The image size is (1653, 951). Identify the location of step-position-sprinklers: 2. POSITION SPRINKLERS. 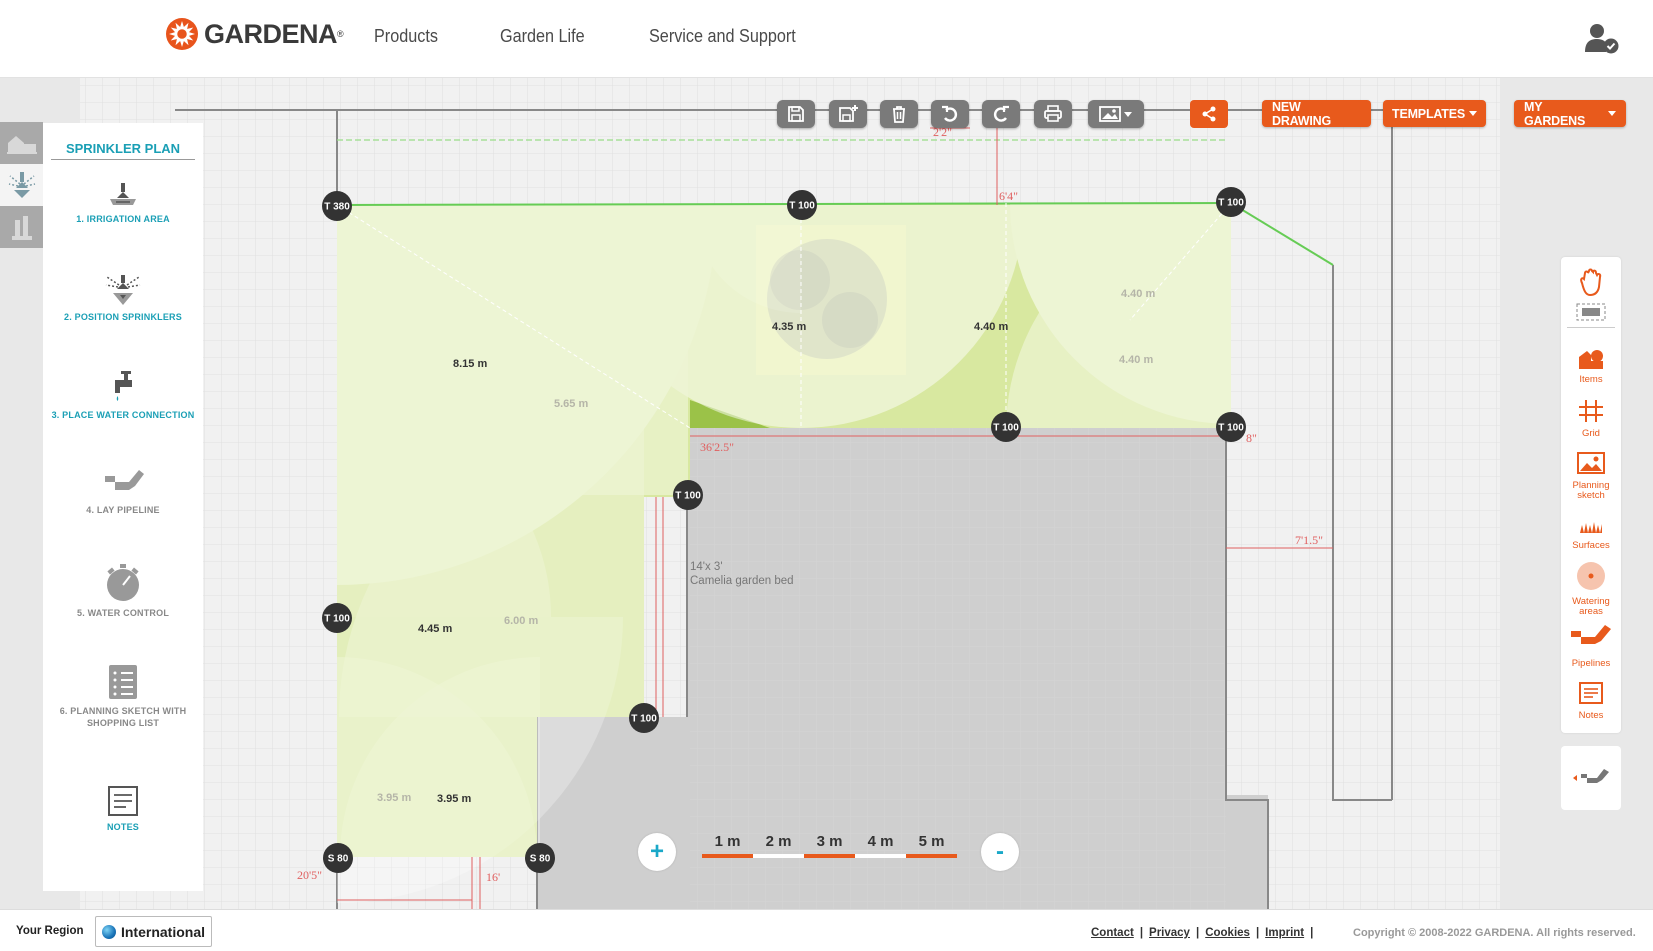
(123, 298).